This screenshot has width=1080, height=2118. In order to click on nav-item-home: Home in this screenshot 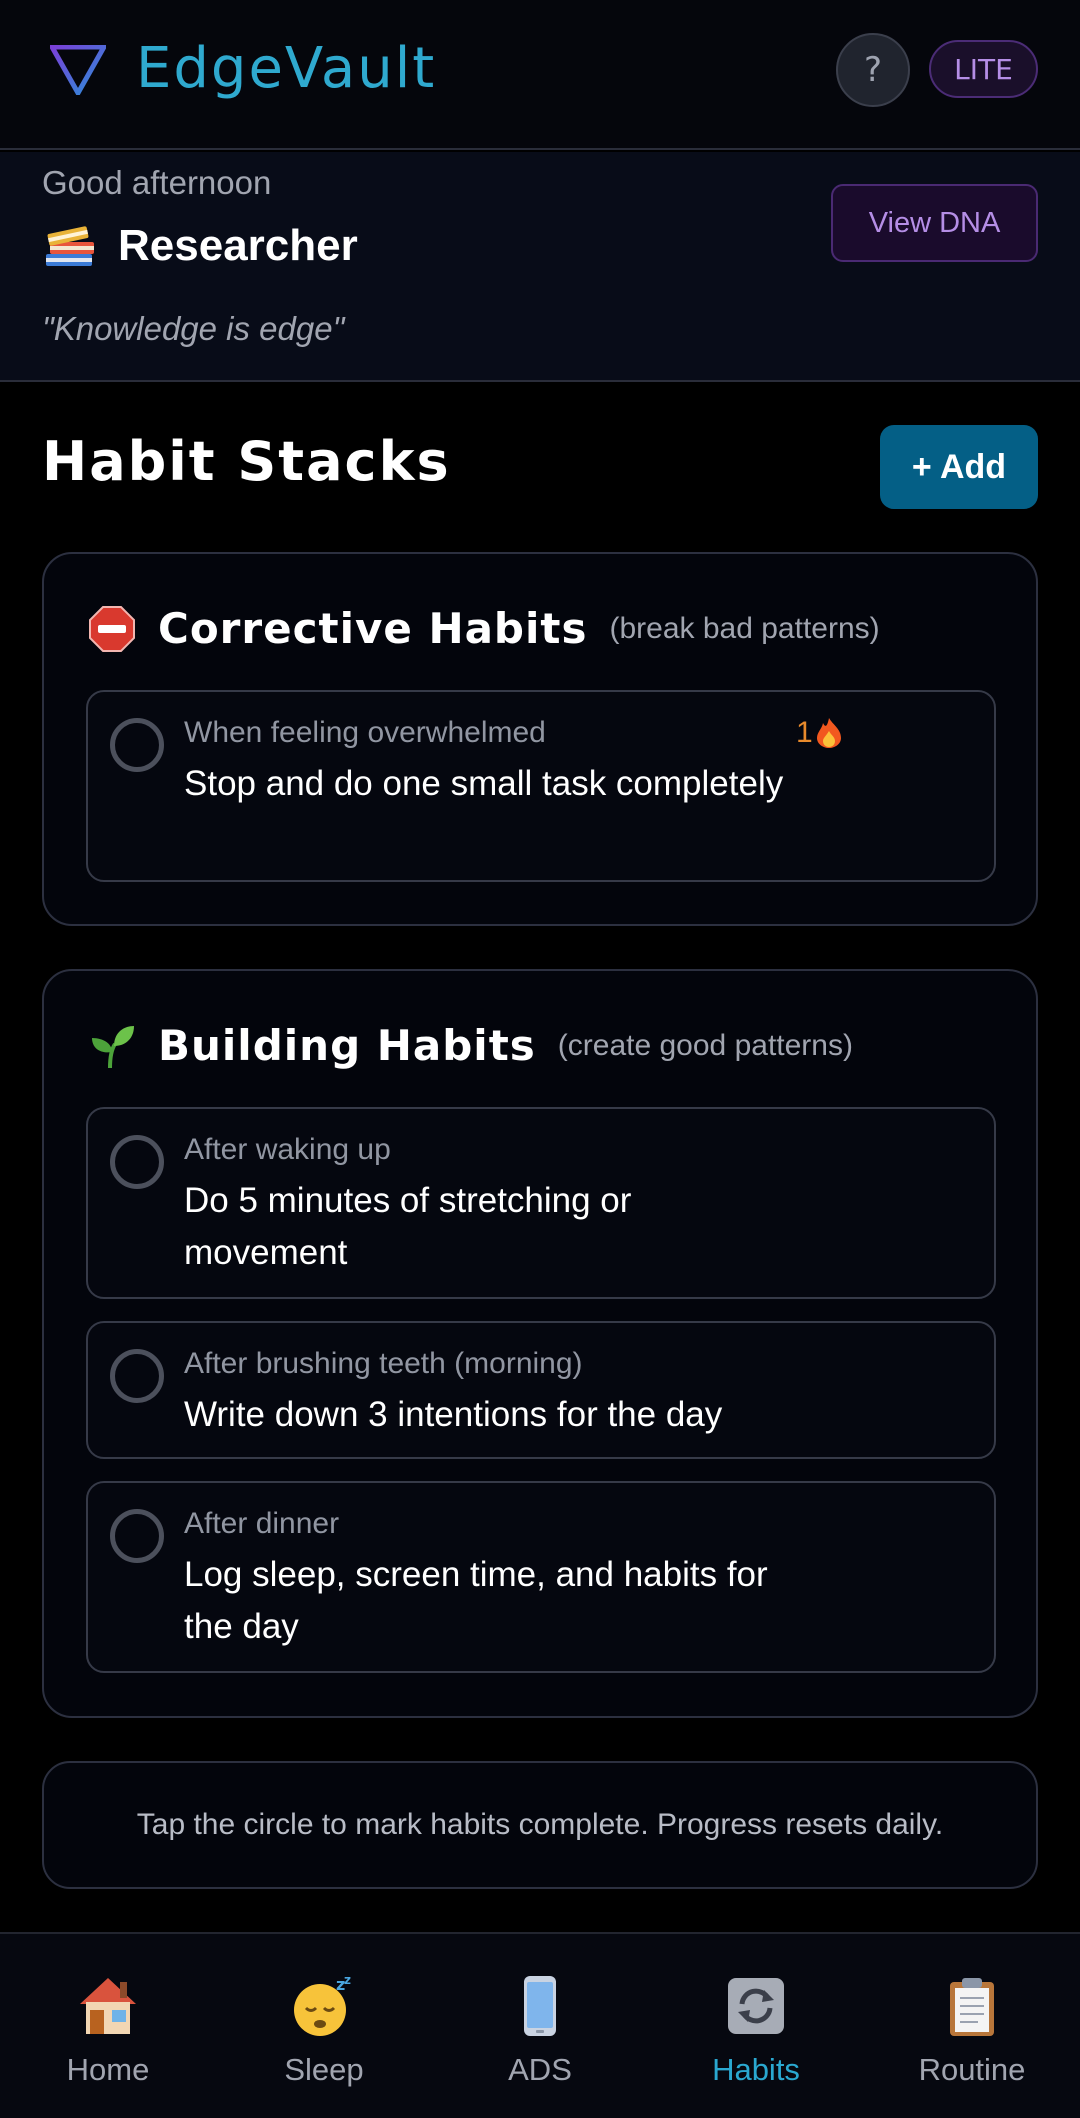, I will do `click(108, 2026)`.